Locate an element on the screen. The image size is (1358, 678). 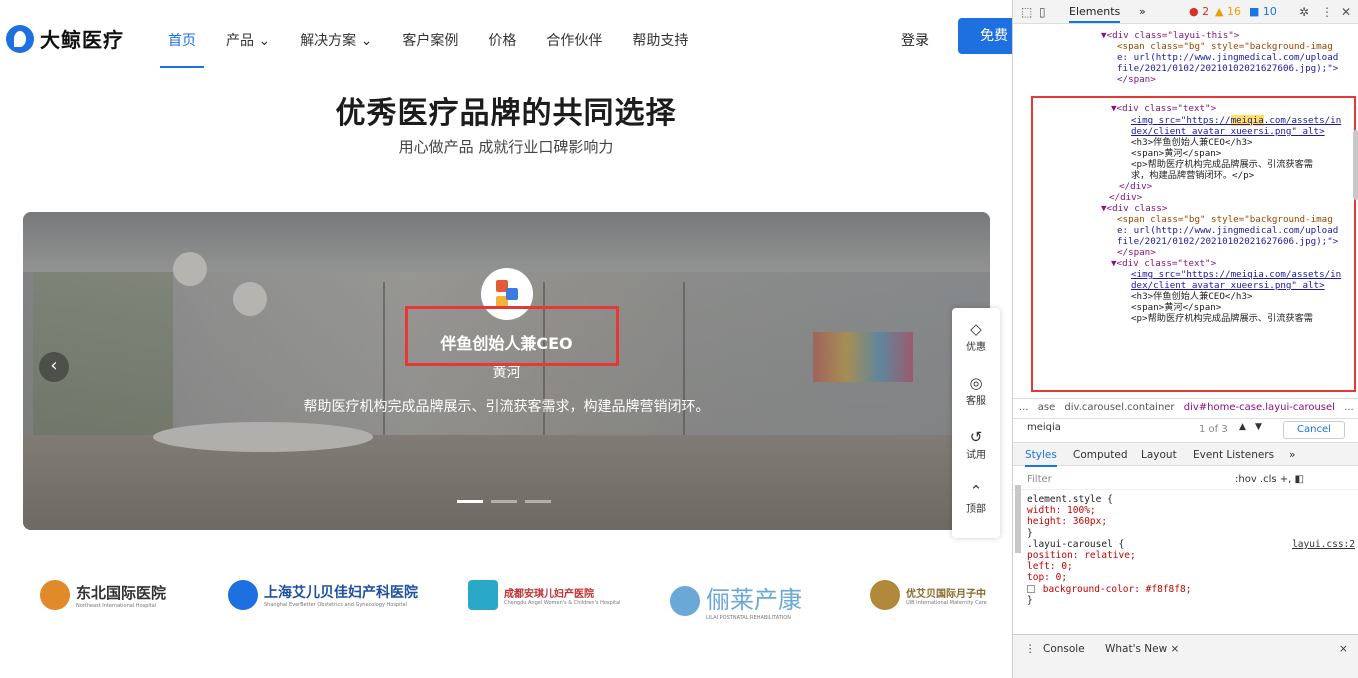
warning-count-badge: ▲ 16 is located at coordinates (1228, 11).